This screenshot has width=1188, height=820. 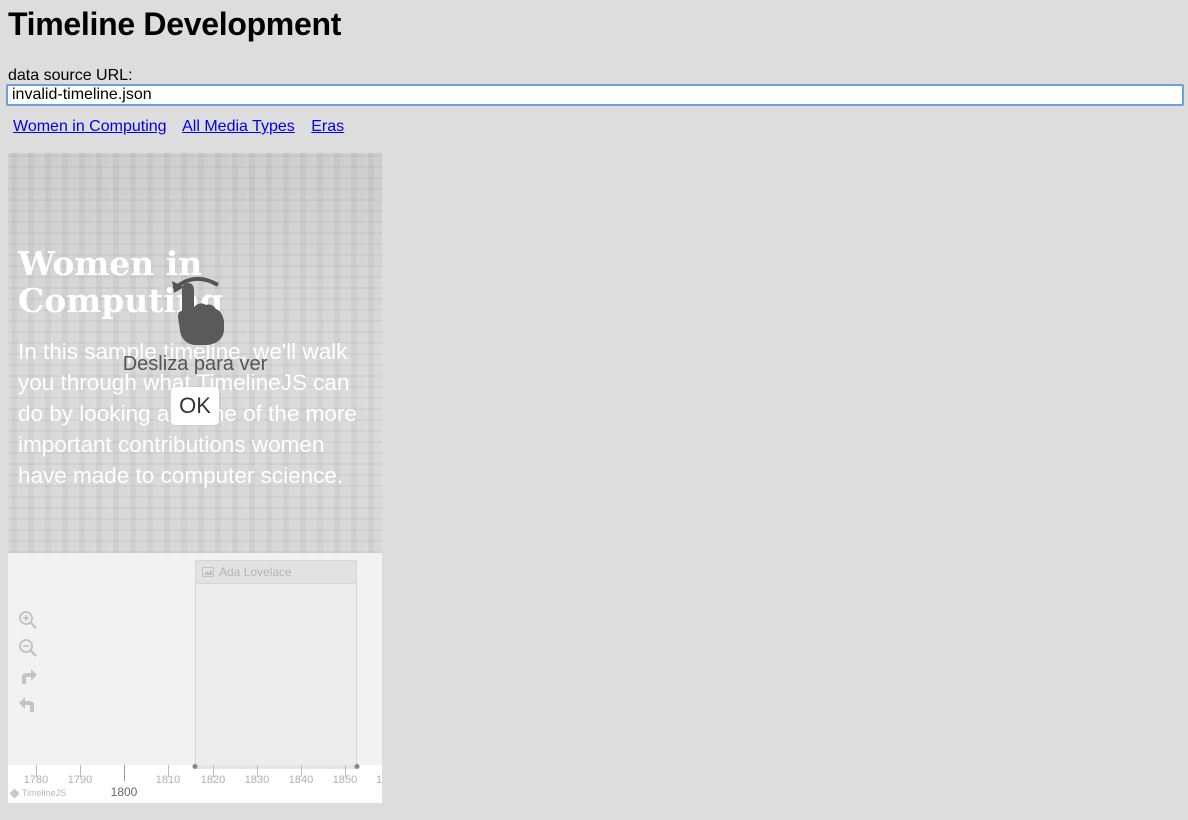 What do you see at coordinates (301, 780) in the screenshot?
I see `axis-tick-label: 1840` at bounding box center [301, 780].